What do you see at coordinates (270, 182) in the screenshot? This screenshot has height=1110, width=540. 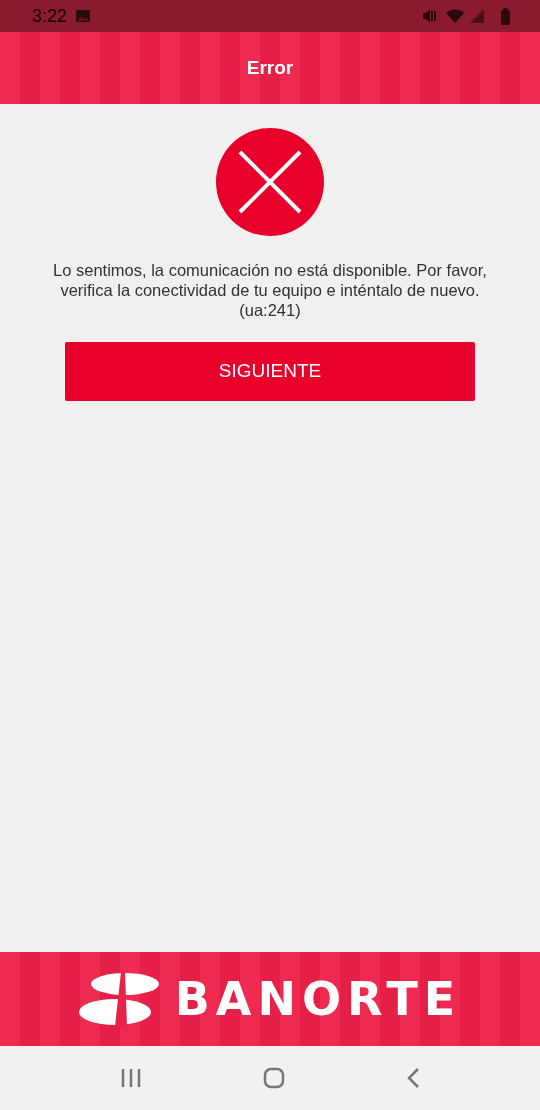 I see `error-icon` at bounding box center [270, 182].